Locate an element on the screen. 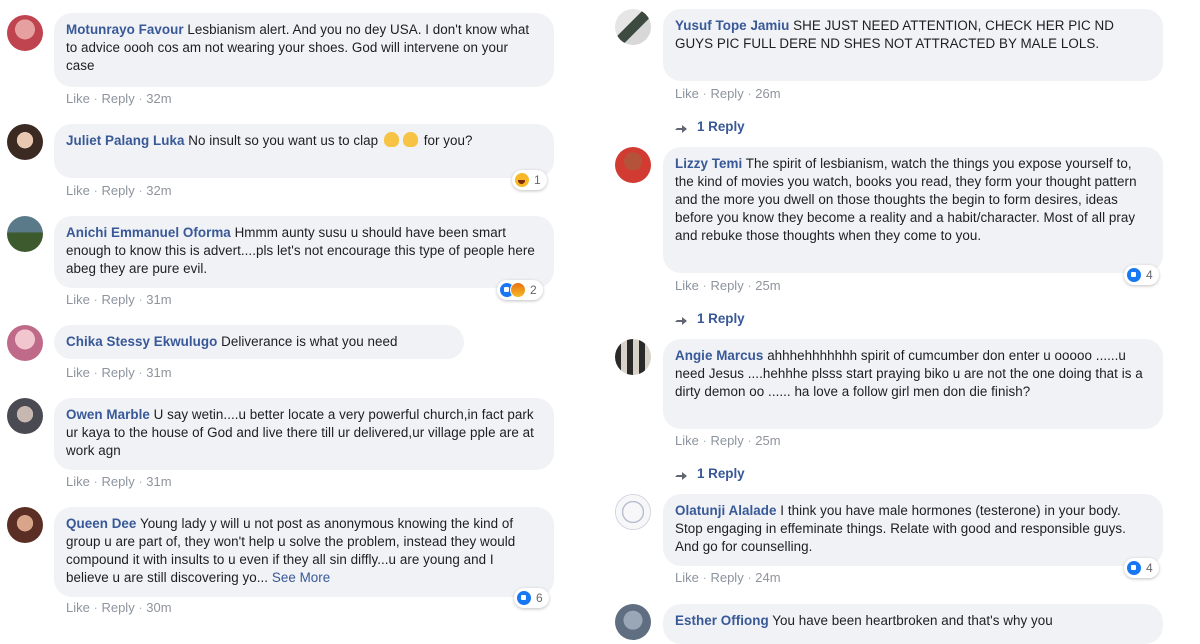 The height and width of the screenshot is (644, 1200). comment-time: 30m is located at coordinates (158, 607).